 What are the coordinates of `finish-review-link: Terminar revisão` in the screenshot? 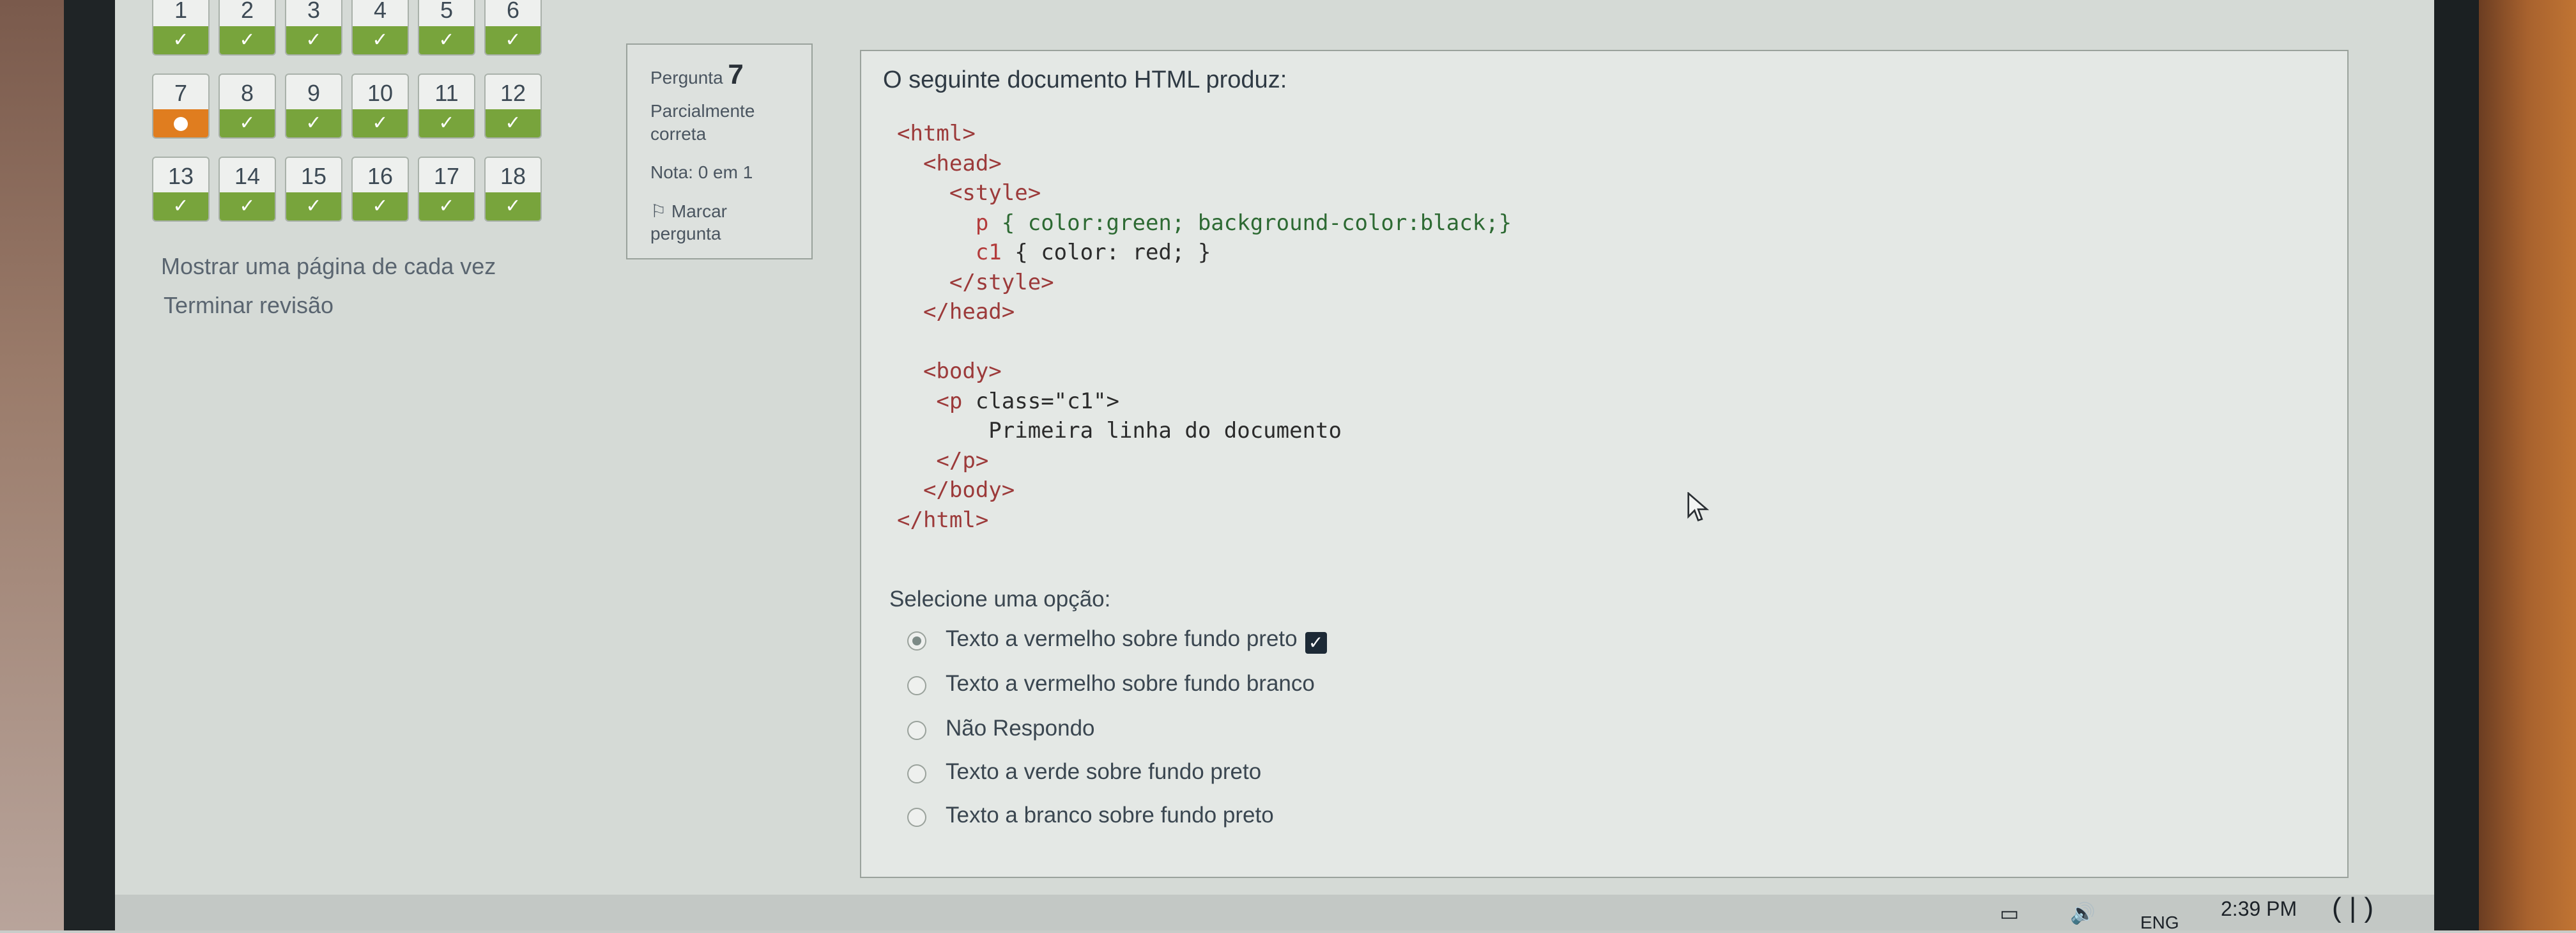 It's located at (249, 305).